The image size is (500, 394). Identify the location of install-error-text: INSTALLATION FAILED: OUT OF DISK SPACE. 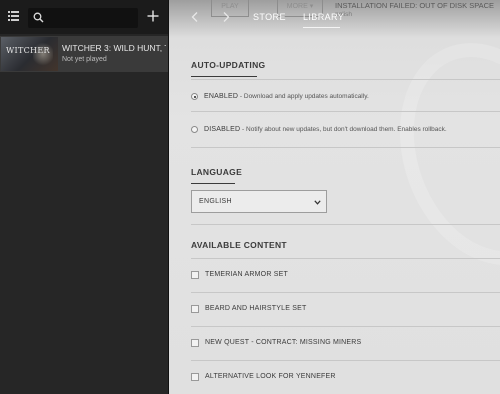
(415, 5).